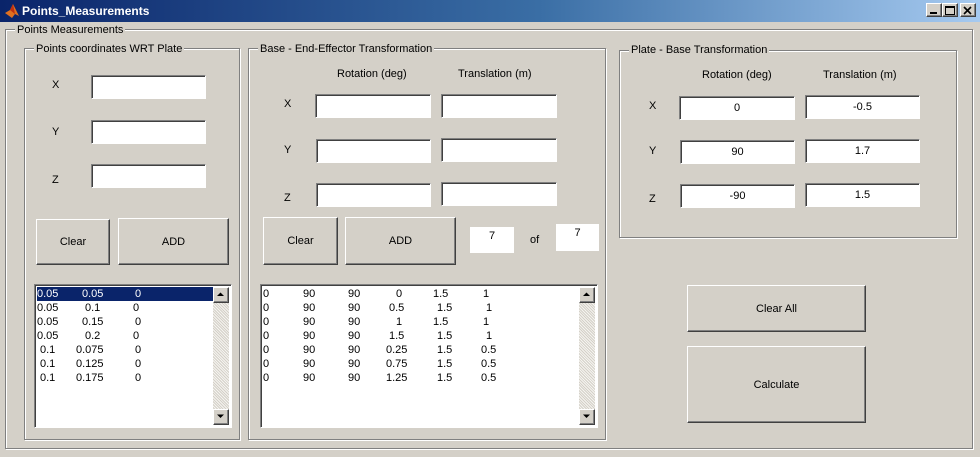  Describe the element at coordinates (421, 308) in the screenshot. I see `list-item: 0 90 90 0.5 1.5 1` at that location.